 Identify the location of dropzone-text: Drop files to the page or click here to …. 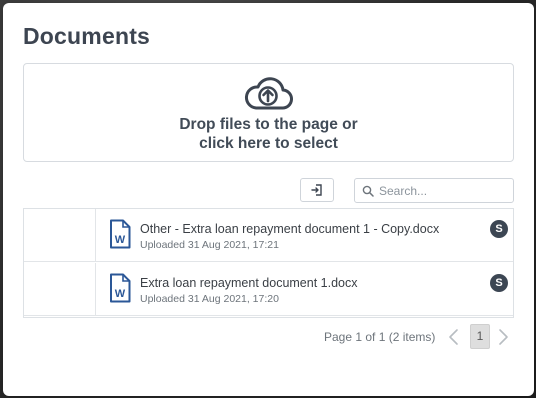
(268, 134).